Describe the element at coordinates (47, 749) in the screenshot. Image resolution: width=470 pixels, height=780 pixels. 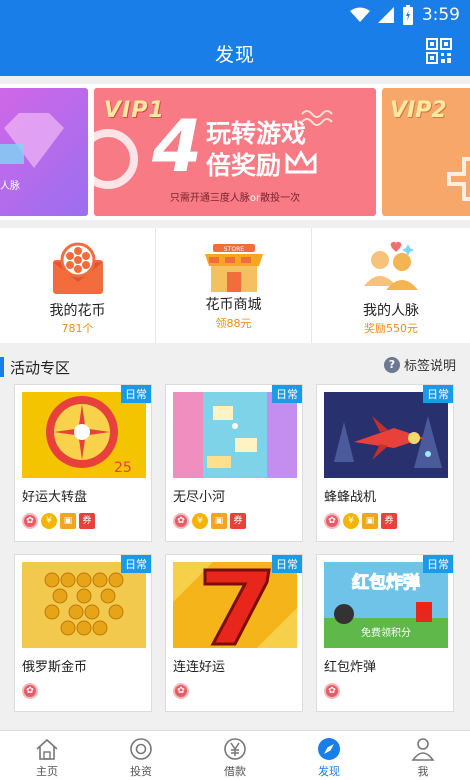
I see `home-icon` at that location.